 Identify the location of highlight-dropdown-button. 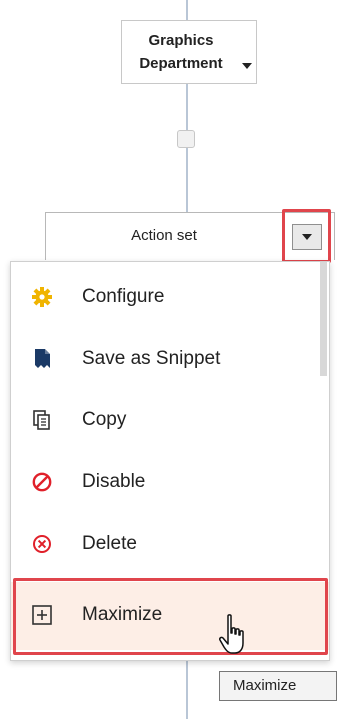
(306, 236).